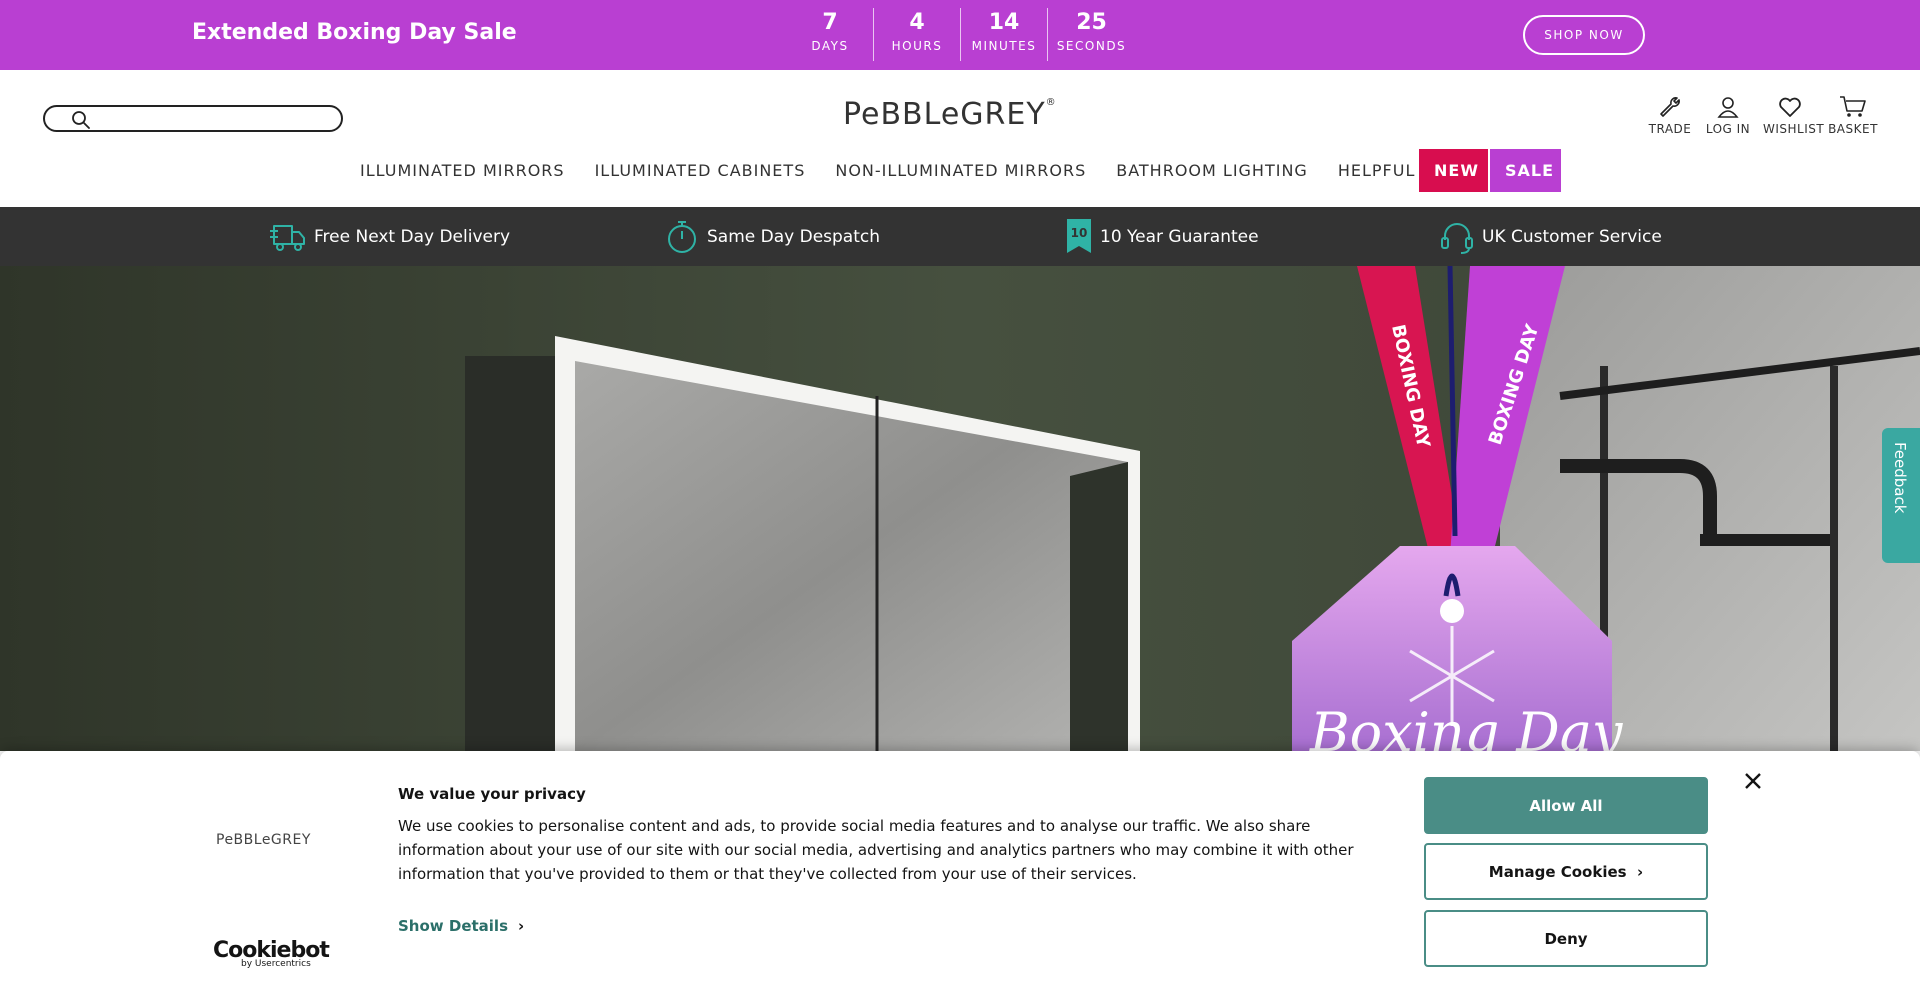 The height and width of the screenshot is (993, 1920). Describe the element at coordinates (81, 120) in the screenshot. I see `search-icon` at that location.